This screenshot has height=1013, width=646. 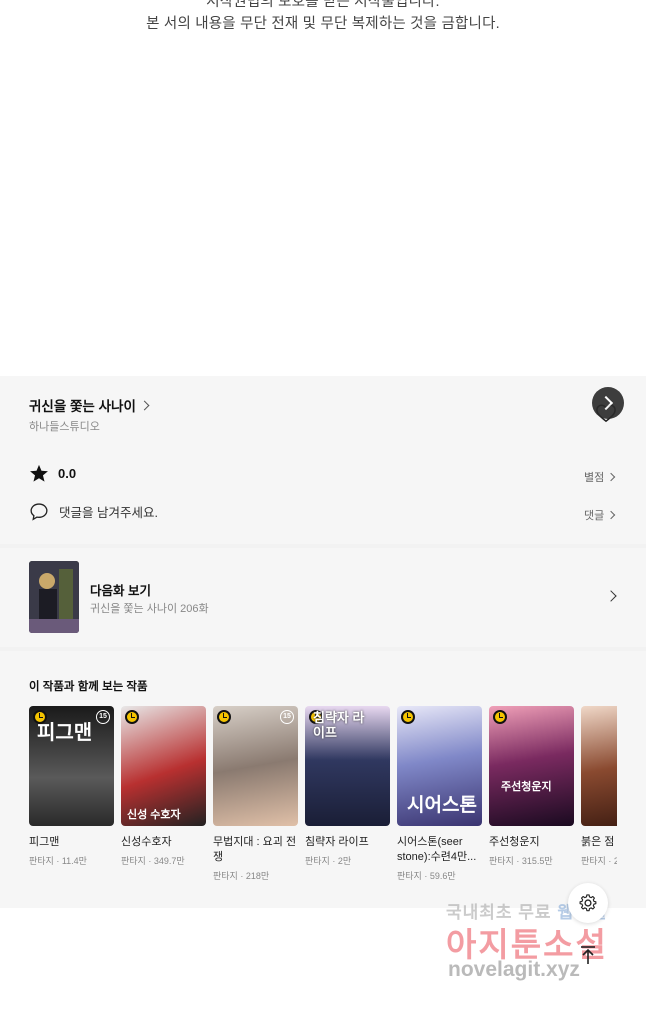 I want to click on watermark-line-3: novelagit.xyz, so click(x=514, y=969).